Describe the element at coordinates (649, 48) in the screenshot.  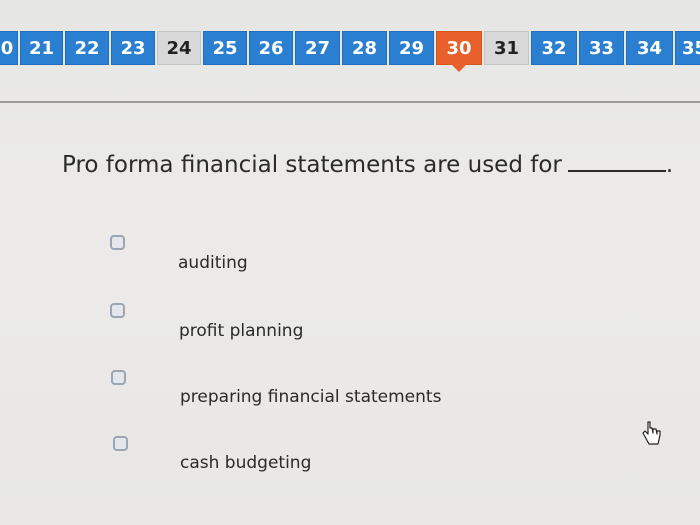
I see `question-nav-item: 34` at that location.